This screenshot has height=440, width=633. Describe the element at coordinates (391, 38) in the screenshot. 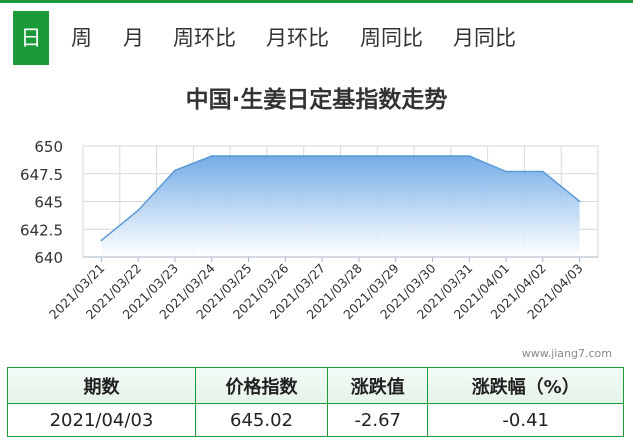

I see `tab-week-year-over-year: 周同比` at that location.